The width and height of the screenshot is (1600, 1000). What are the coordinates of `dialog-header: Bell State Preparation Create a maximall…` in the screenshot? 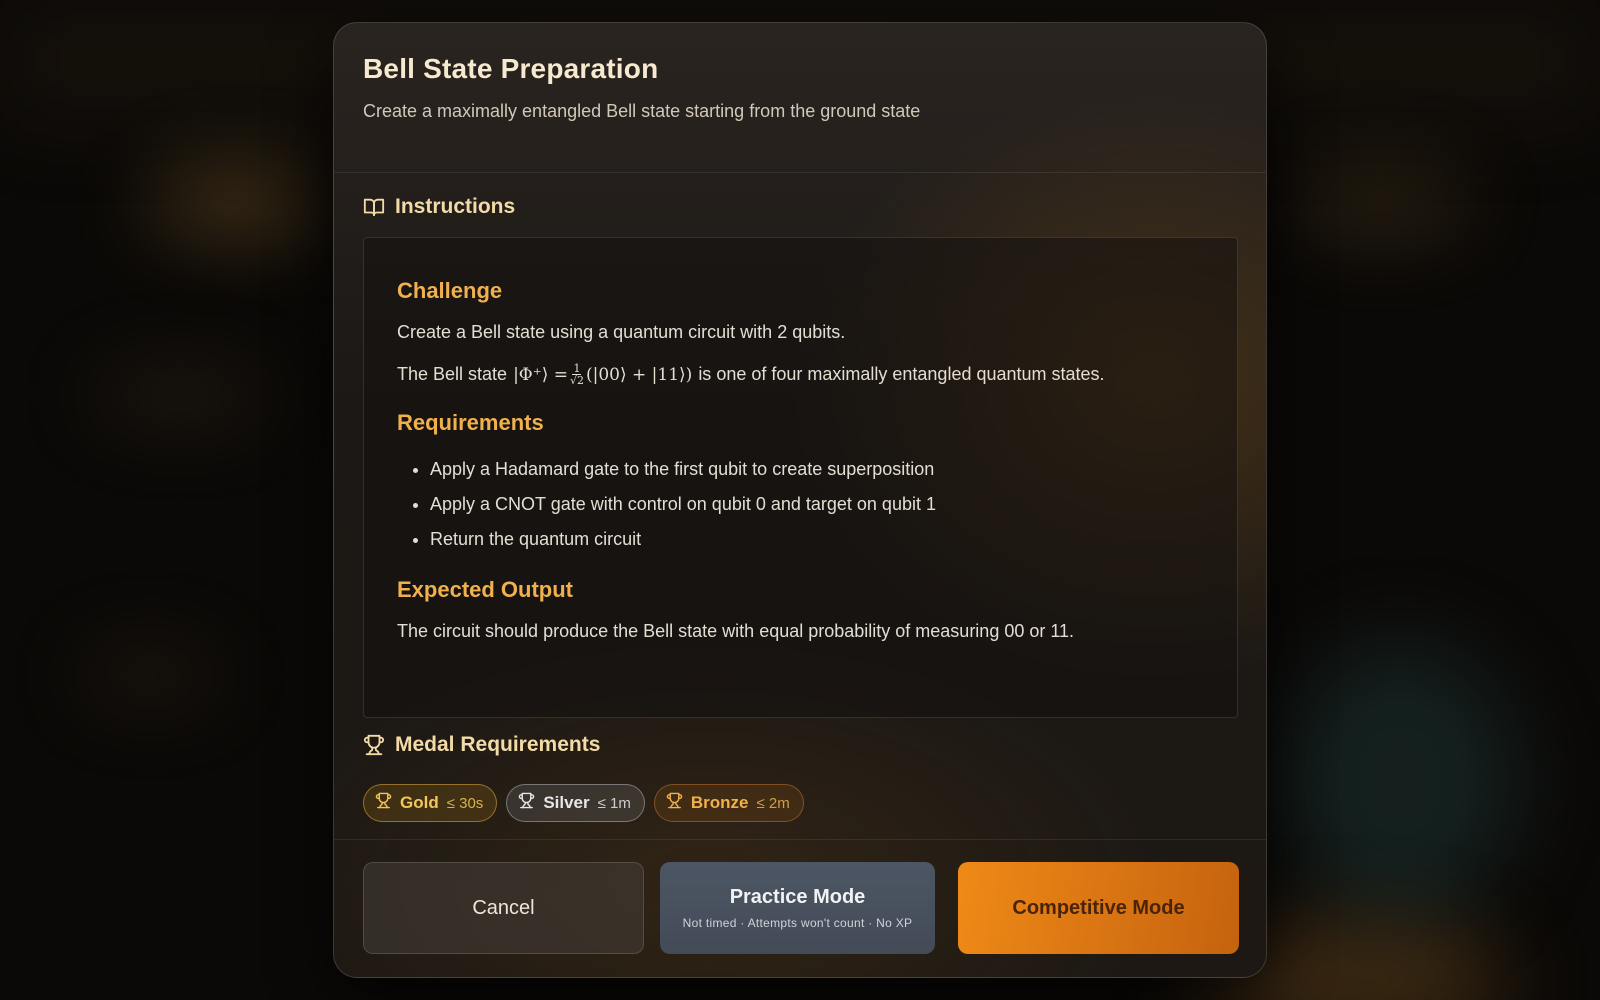 It's located at (800, 98).